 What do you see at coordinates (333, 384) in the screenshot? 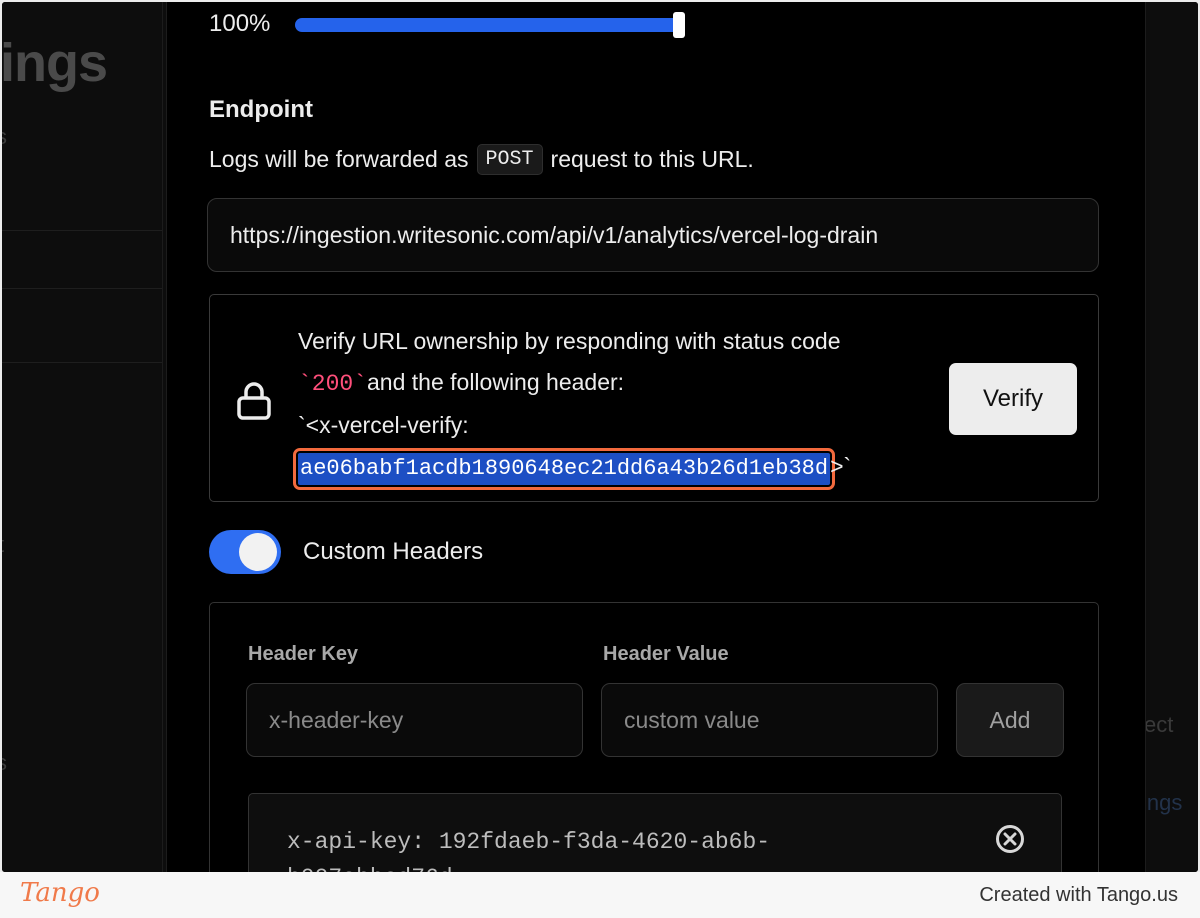
I see `status-code: `200`` at bounding box center [333, 384].